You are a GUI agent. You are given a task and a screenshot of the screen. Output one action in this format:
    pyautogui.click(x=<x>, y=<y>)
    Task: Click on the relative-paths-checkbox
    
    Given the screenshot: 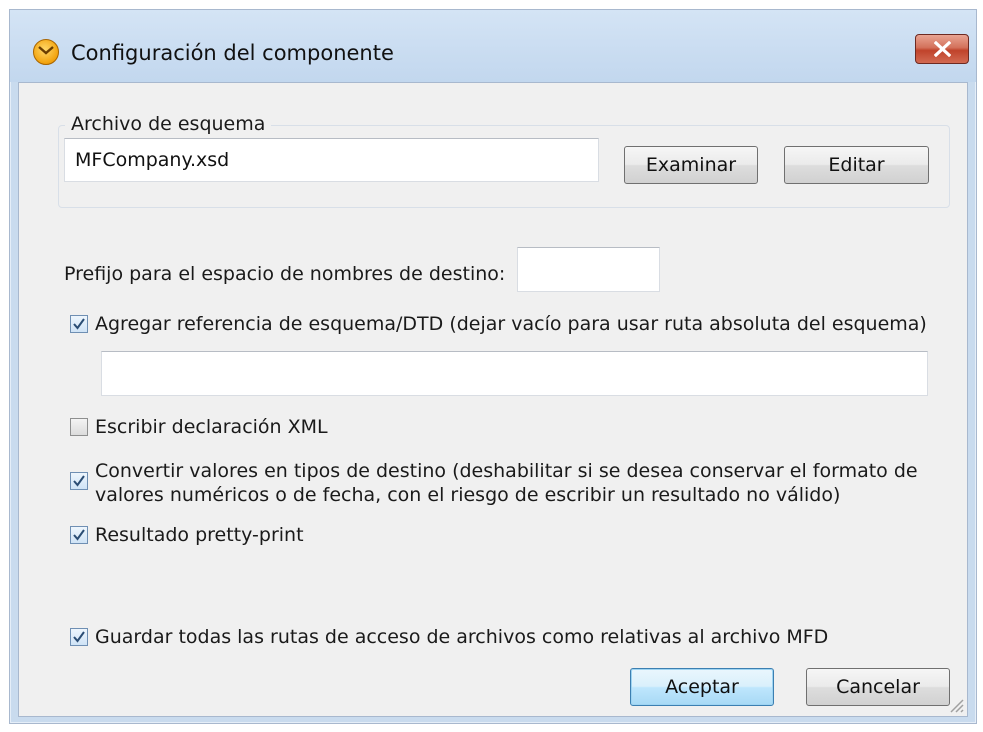 What is the action you would take?
    pyautogui.click(x=79, y=637)
    